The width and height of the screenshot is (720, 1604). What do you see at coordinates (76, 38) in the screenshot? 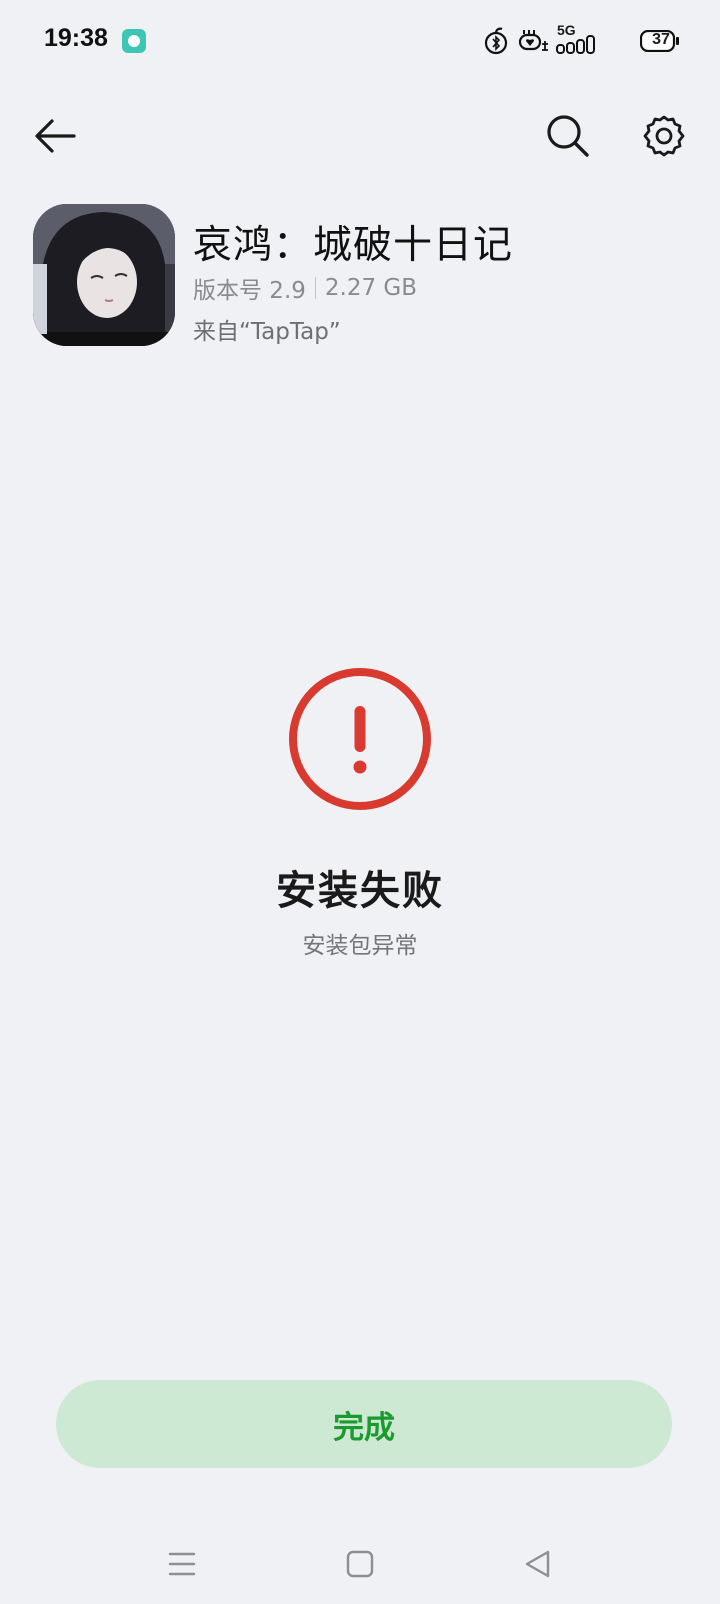
I see `status-time: 19:38` at bounding box center [76, 38].